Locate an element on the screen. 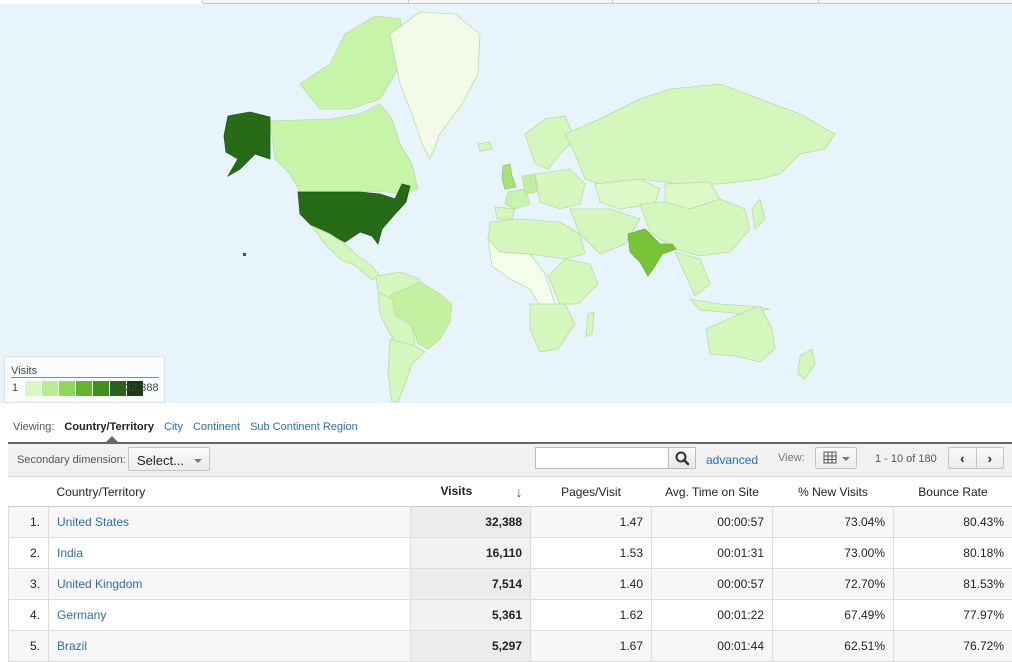 This screenshot has height=662, width=1012. country-link: United Kingdom is located at coordinates (99, 584).